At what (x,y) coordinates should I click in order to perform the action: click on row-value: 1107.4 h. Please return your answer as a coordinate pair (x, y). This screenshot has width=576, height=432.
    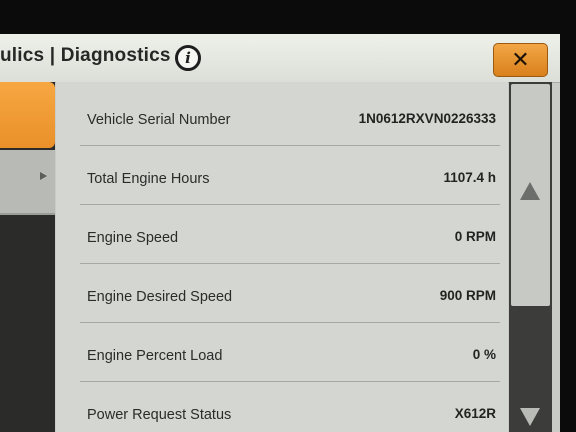
    Looking at the image, I should click on (469, 177).